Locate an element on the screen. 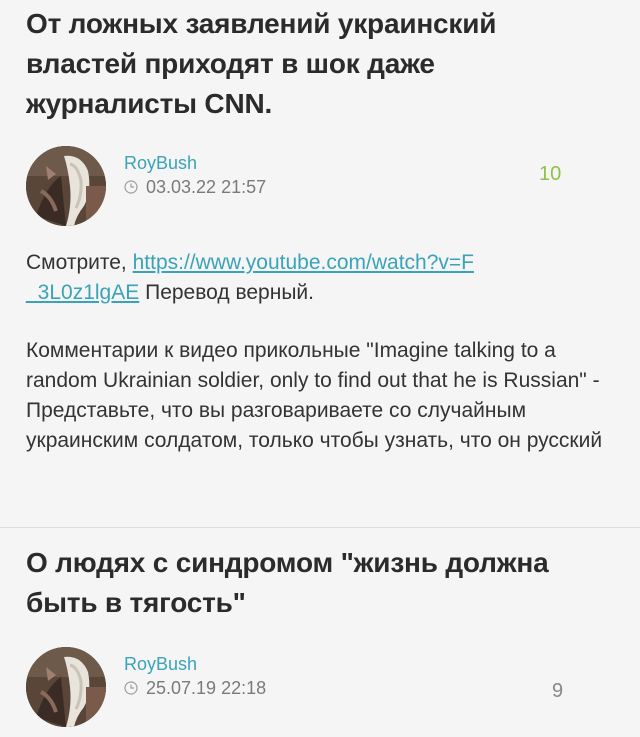  link-part-1: https://www.youtube.com/watch?v=F is located at coordinates (303, 262).